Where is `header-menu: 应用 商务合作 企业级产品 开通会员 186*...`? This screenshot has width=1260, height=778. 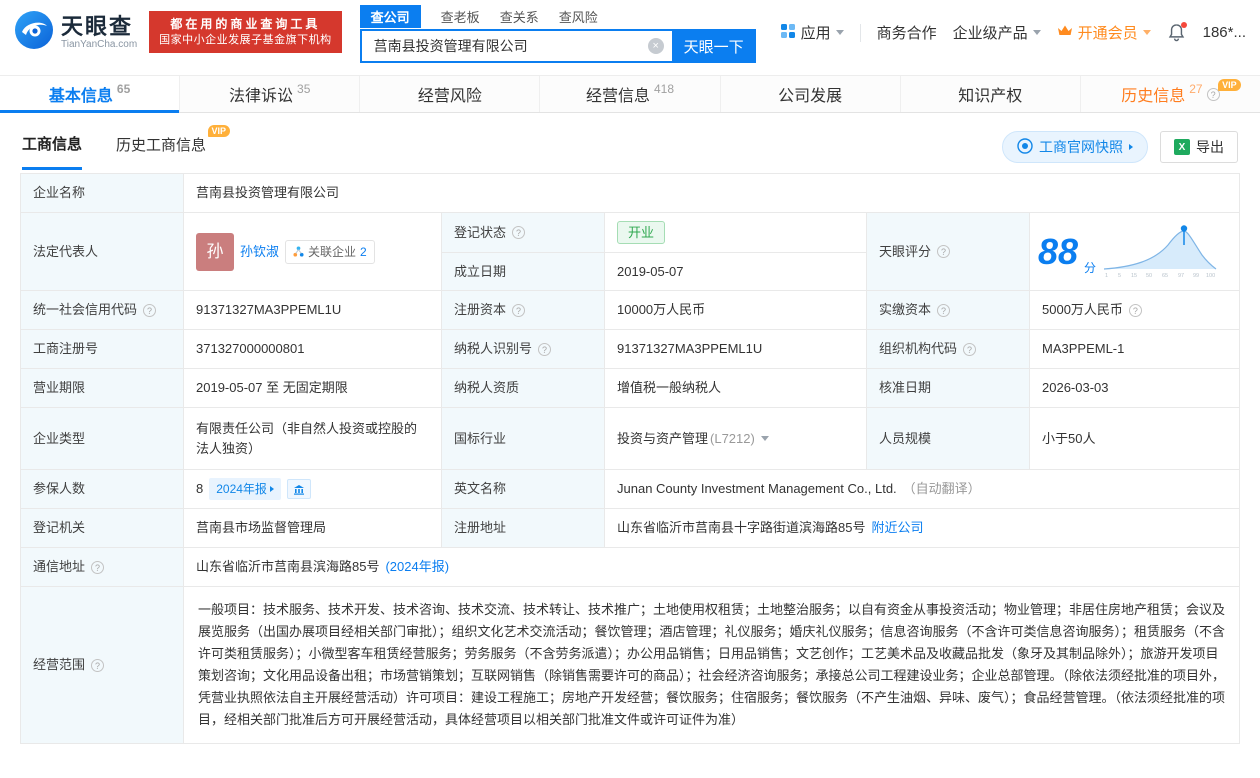 header-menu: 应用 商务合作 企业级产品 开通会员 186*... is located at coordinates (1013, 32).